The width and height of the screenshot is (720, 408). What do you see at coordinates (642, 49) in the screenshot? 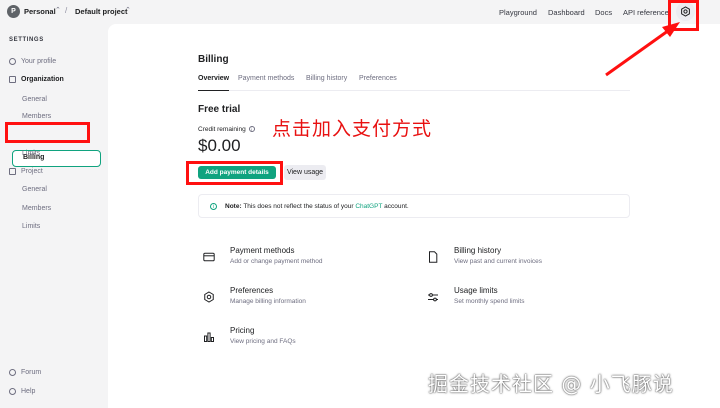
I see `annotation-arrow` at bounding box center [642, 49].